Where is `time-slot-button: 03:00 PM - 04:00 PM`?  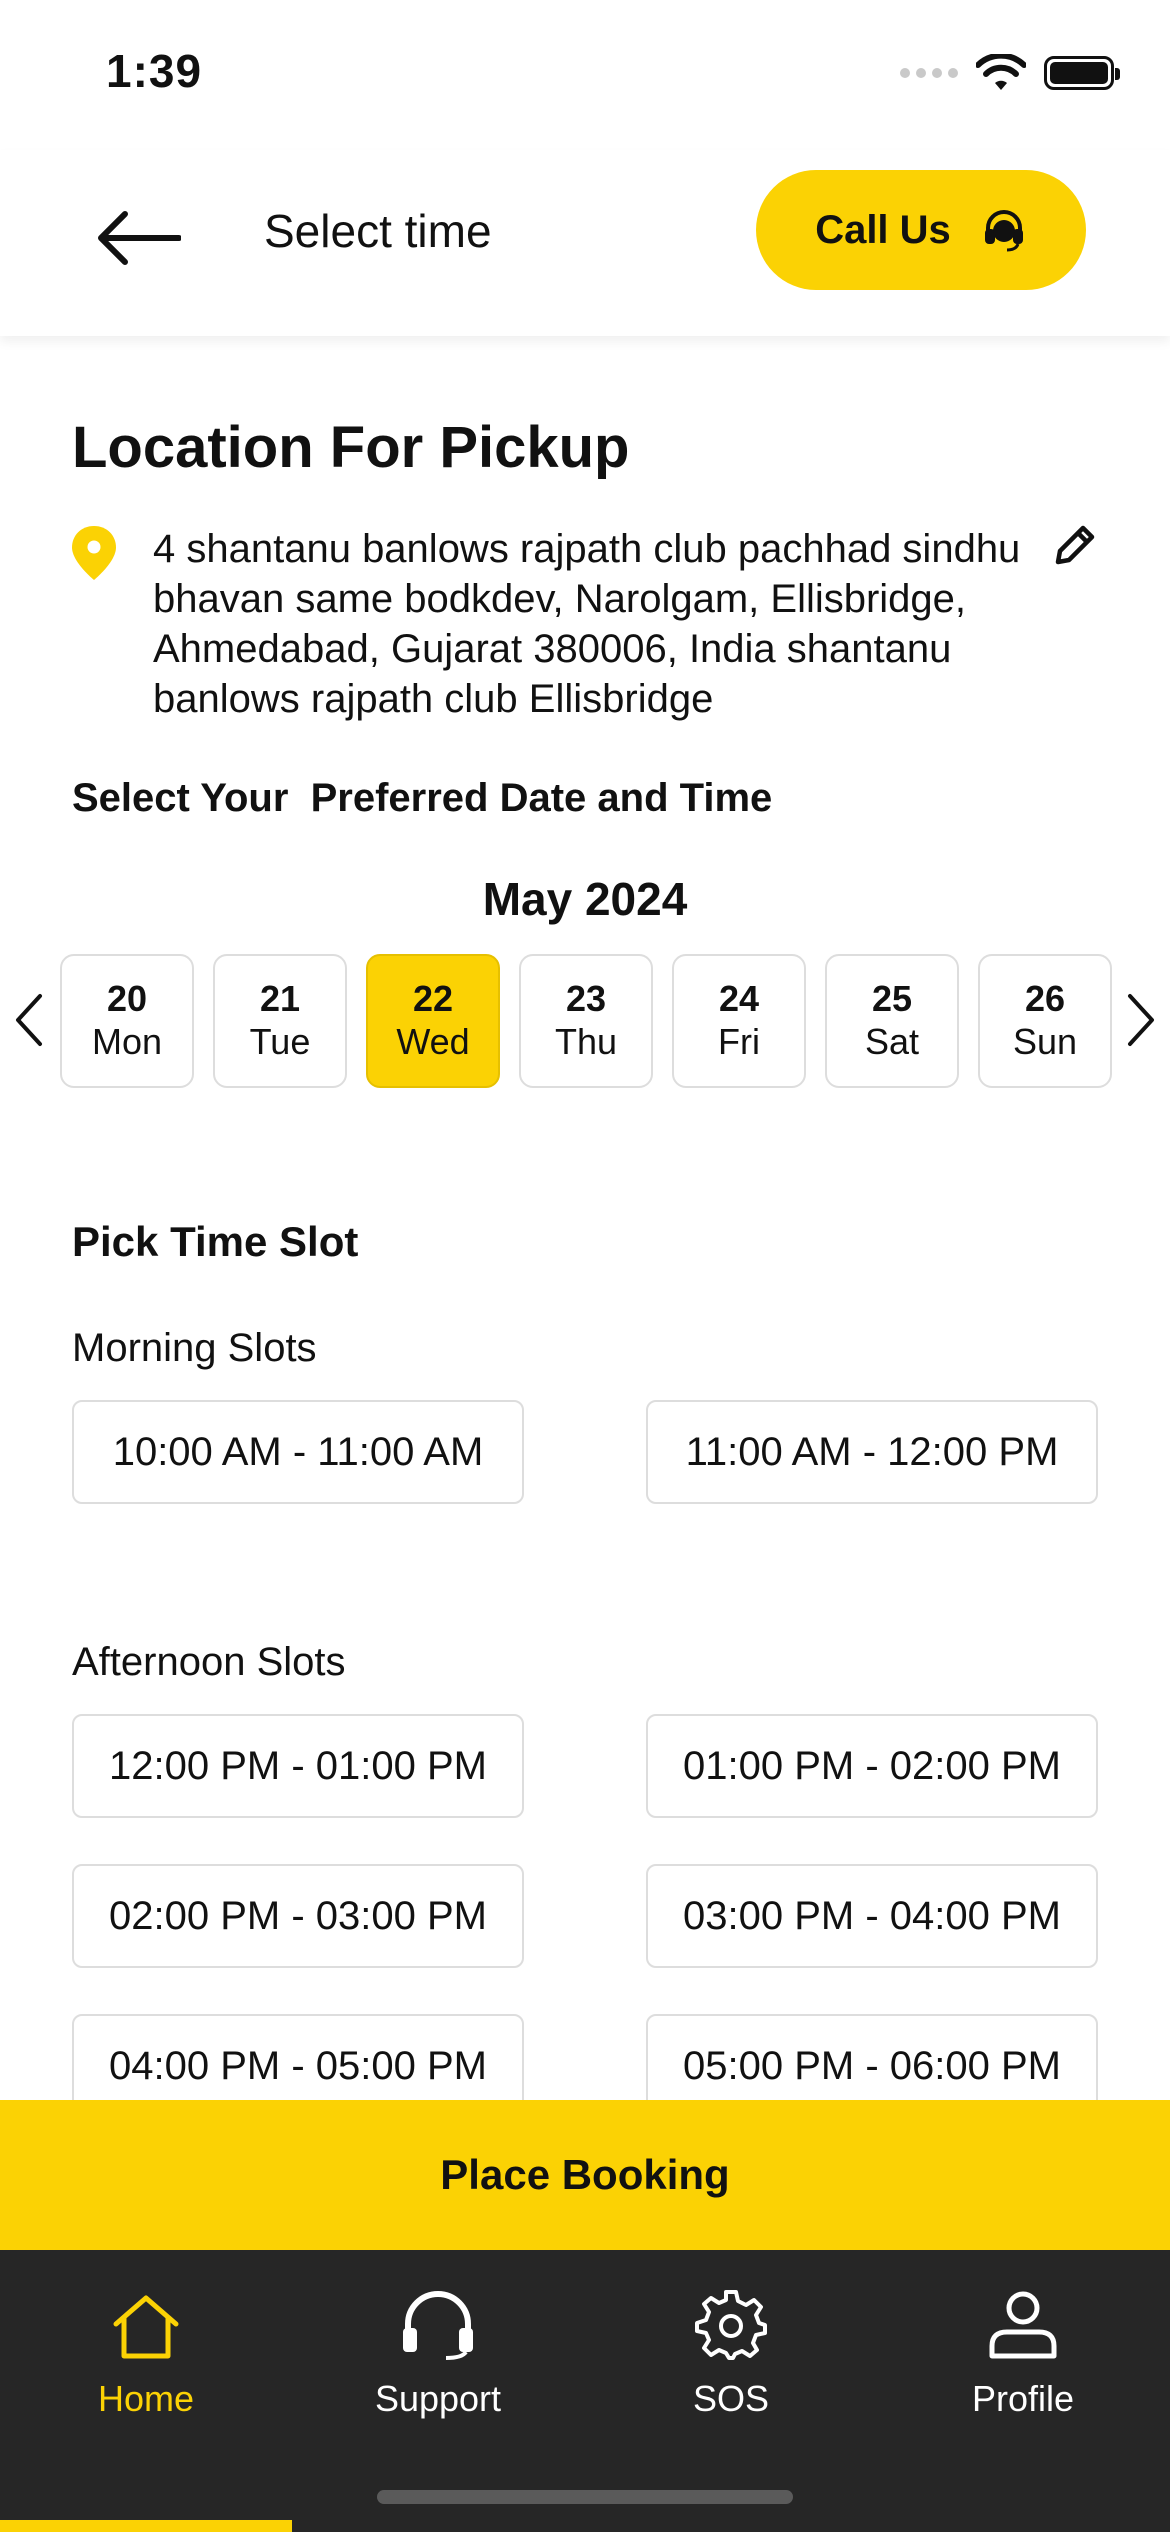
time-slot-button: 03:00 PM - 04:00 PM is located at coordinates (872, 1916).